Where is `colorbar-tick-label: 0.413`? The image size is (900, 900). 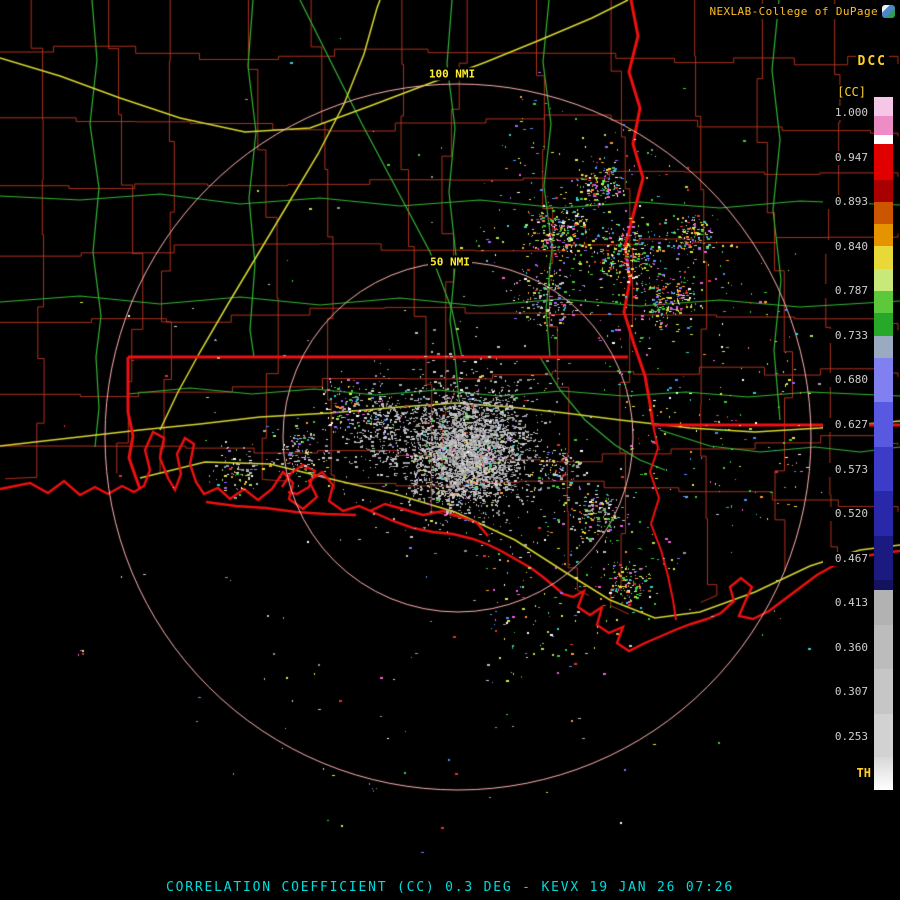 colorbar-tick-label: 0.413 is located at coordinates (846, 603).